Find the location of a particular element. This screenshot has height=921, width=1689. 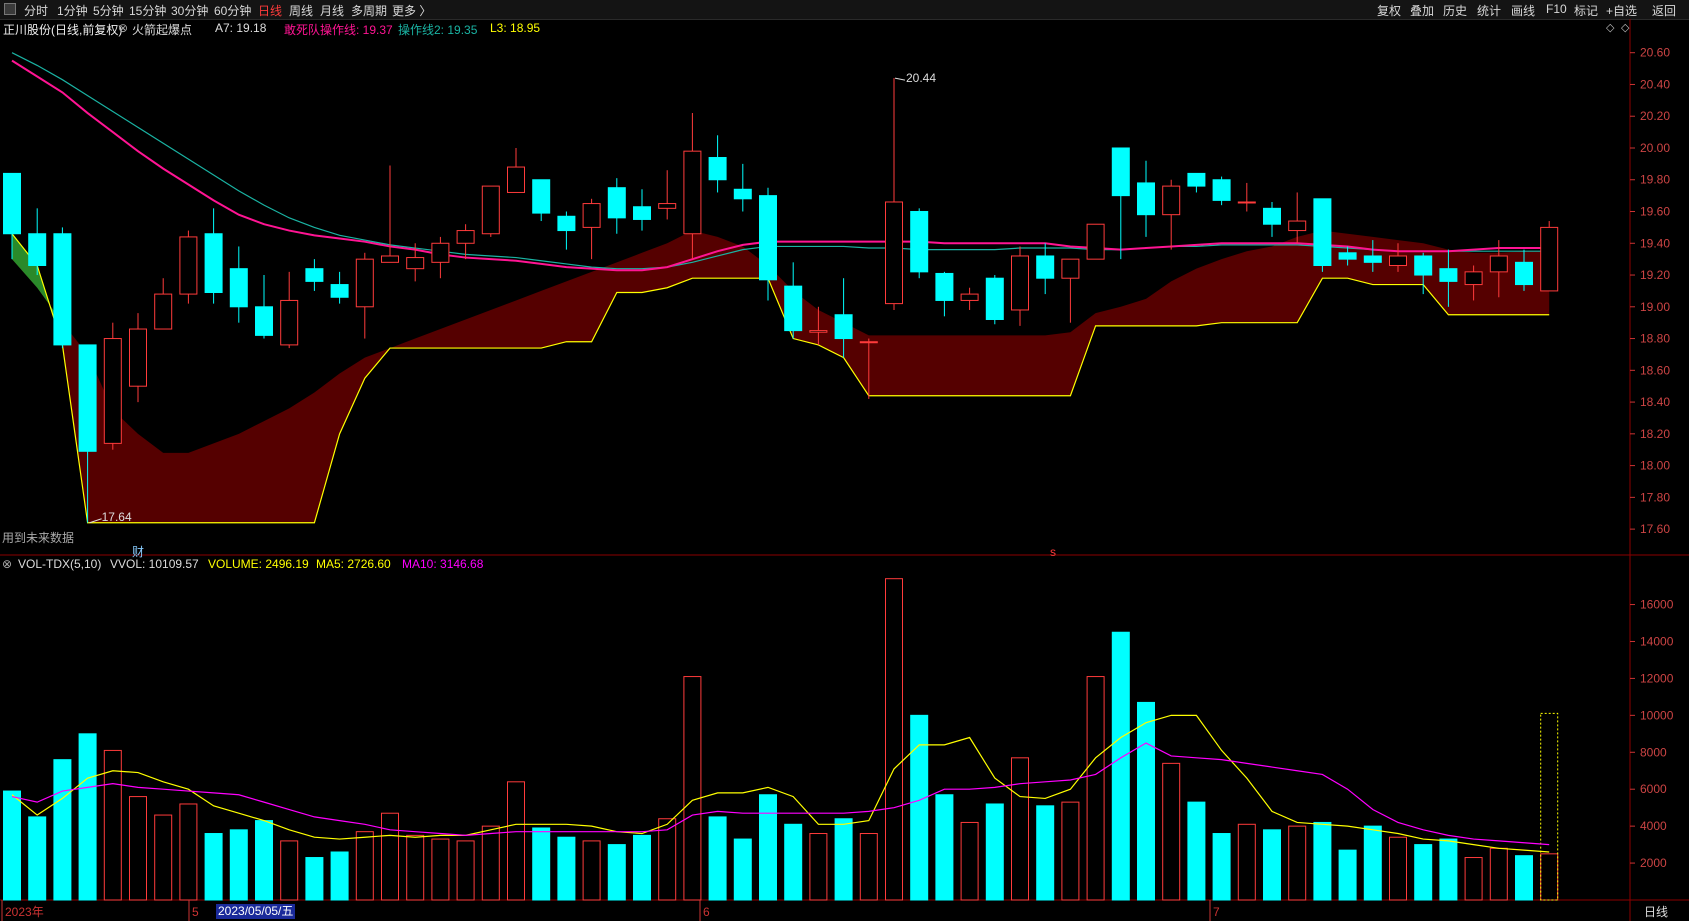

volume-tick-label: 2000 is located at coordinates (1653, 863).